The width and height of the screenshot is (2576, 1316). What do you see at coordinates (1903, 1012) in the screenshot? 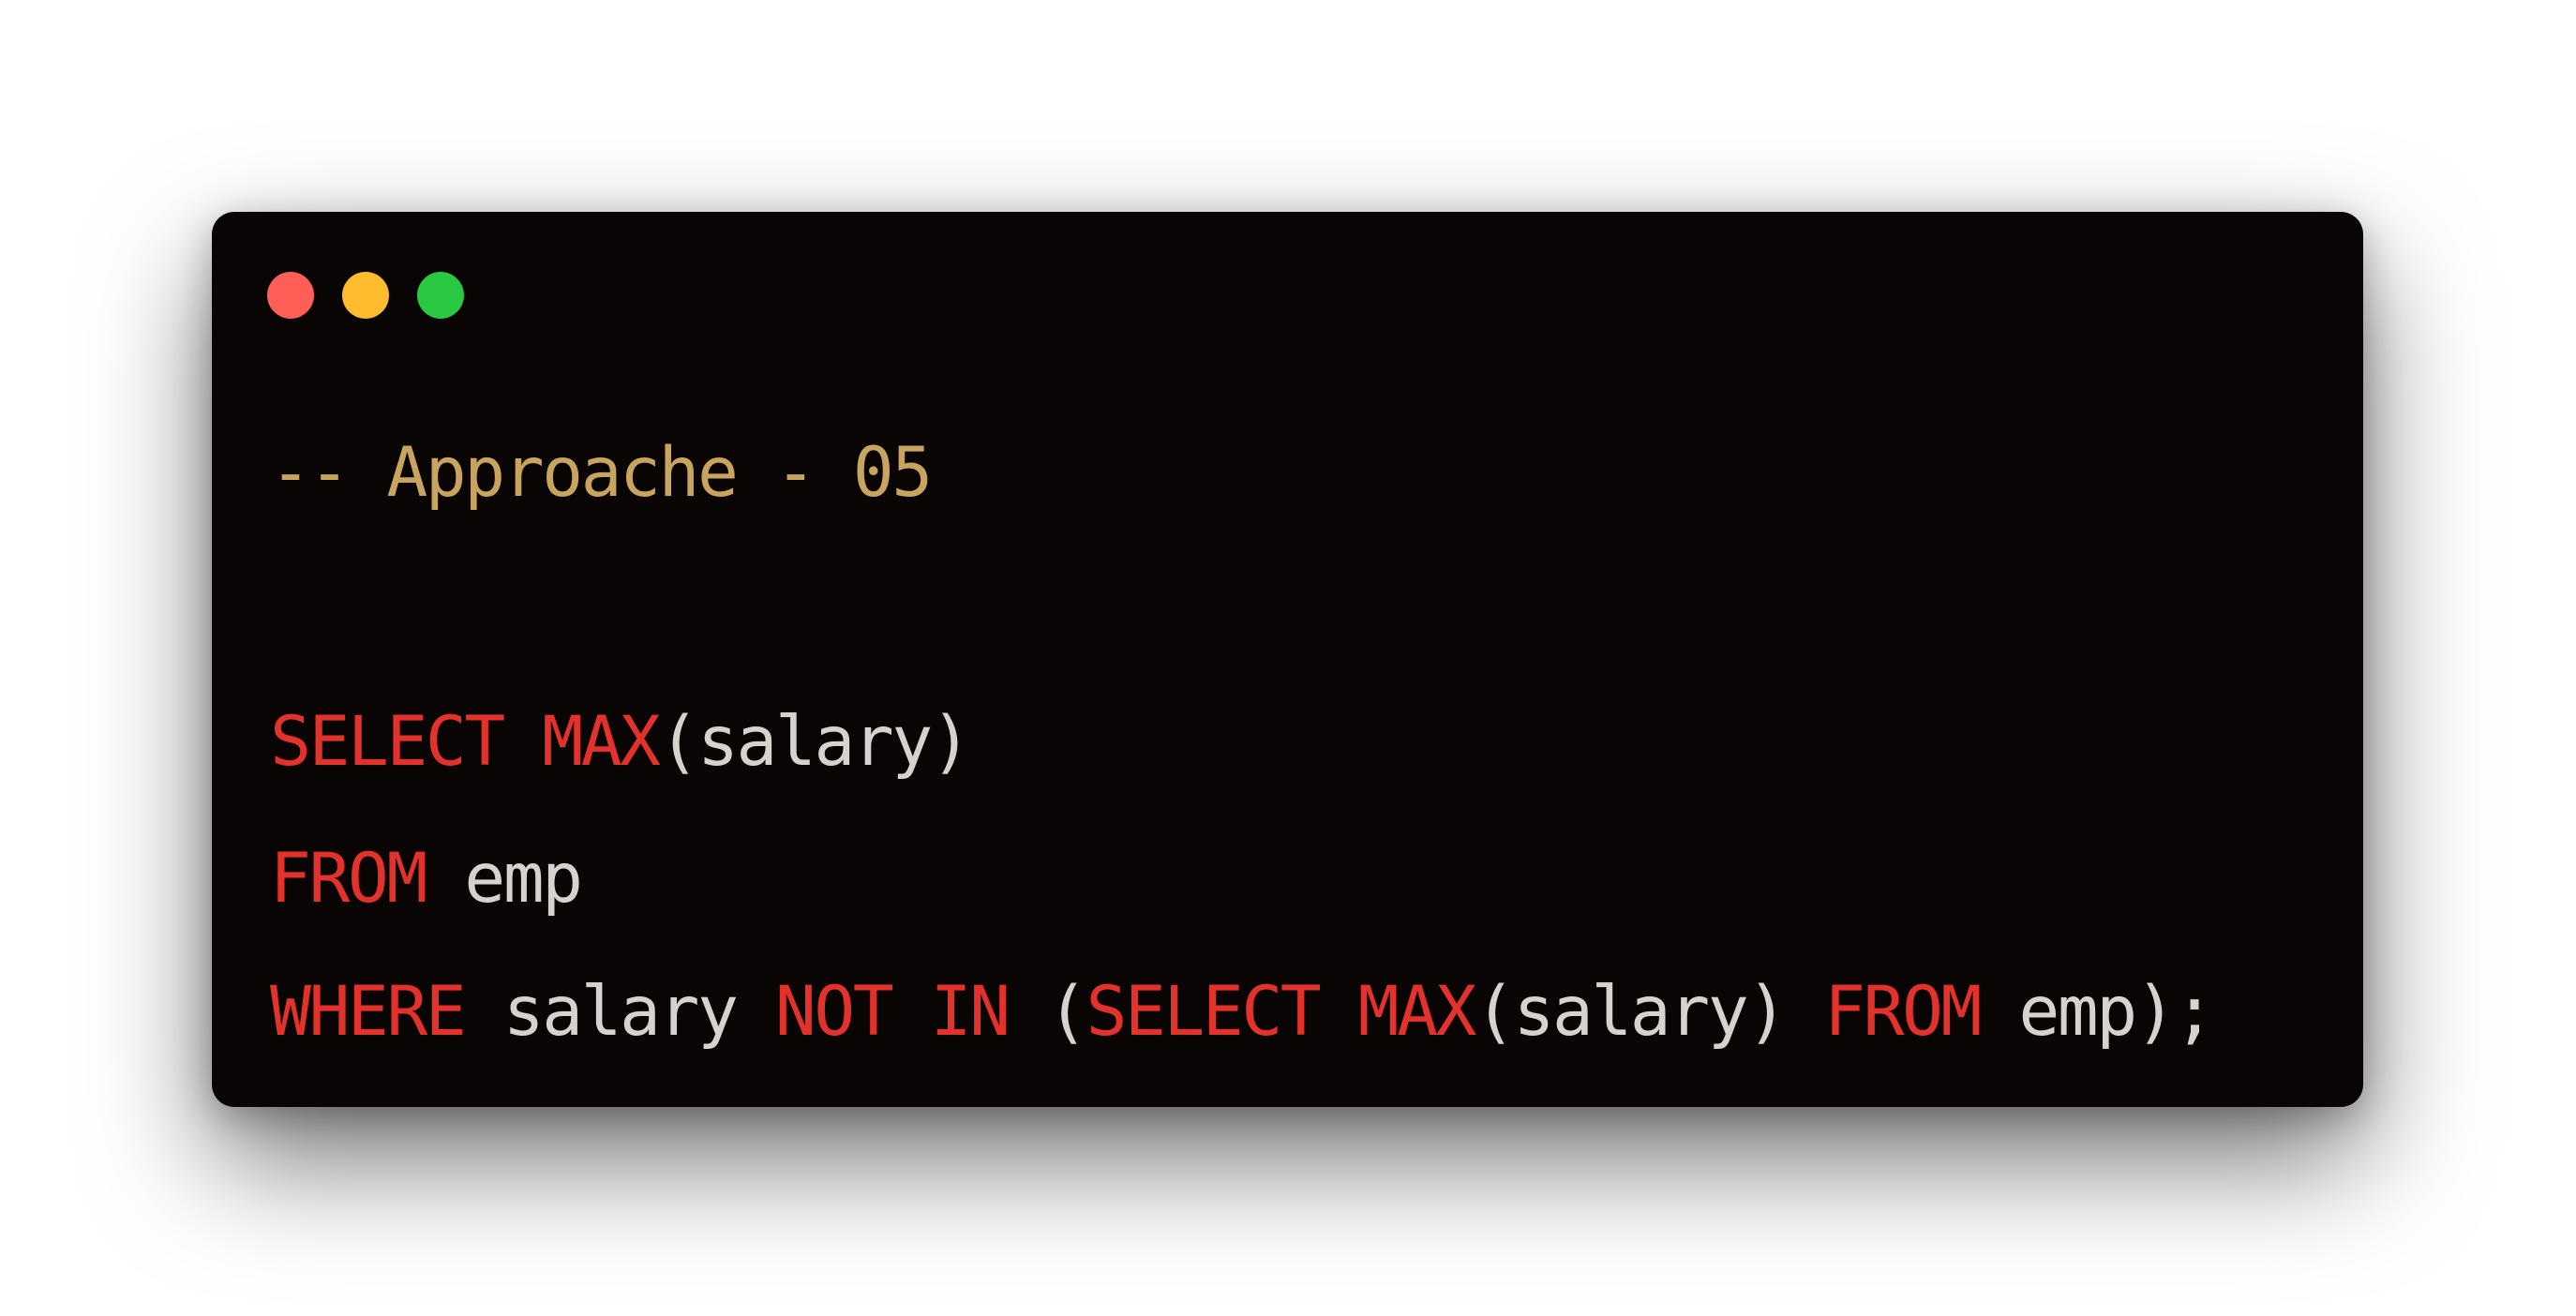
I see `subquery-keyword-from: FROM` at bounding box center [1903, 1012].